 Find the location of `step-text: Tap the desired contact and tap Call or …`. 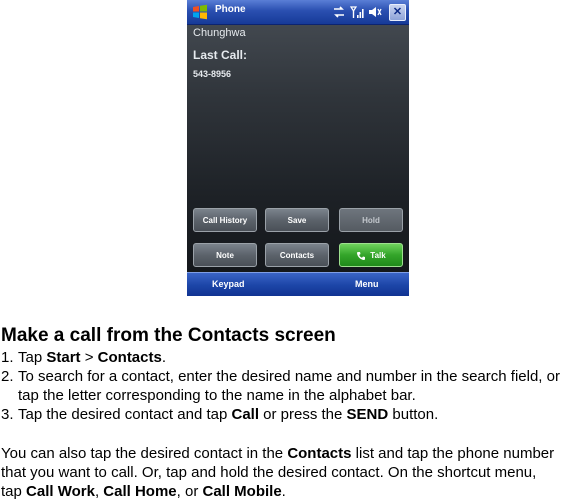

step-text: Tap the desired contact and tap Call or … is located at coordinates (228, 414).